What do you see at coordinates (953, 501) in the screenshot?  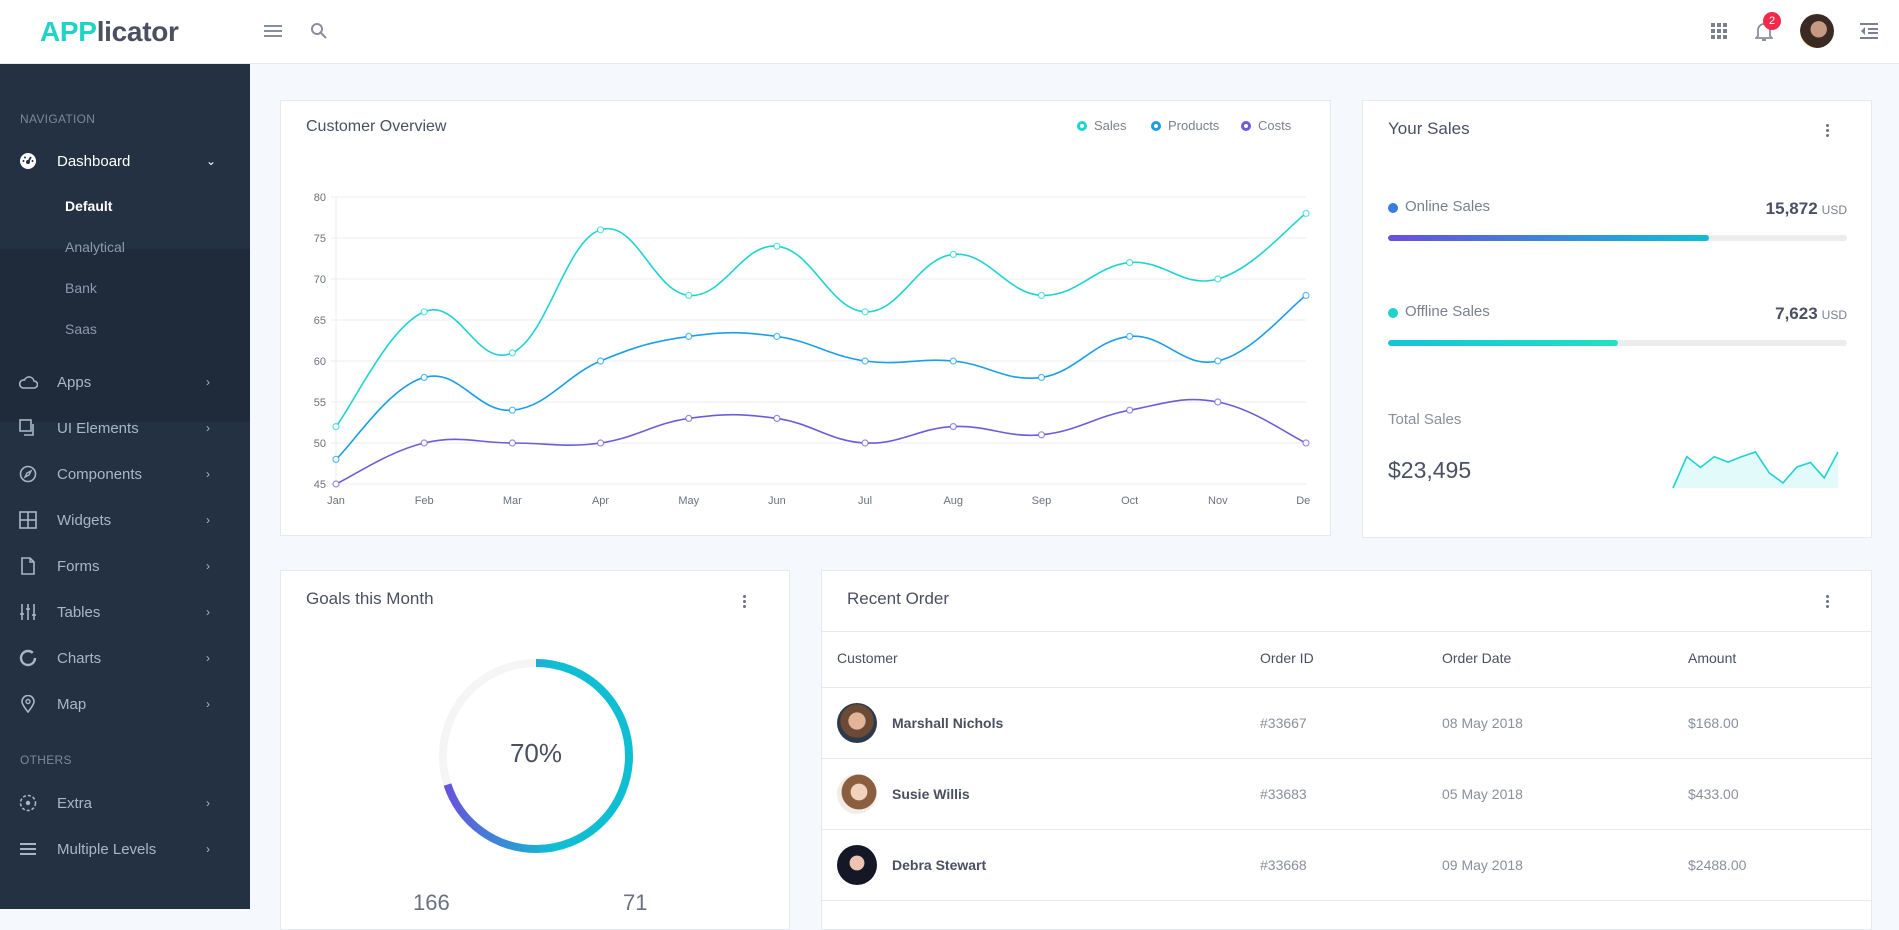 I see `x-tick-label: Aug` at bounding box center [953, 501].